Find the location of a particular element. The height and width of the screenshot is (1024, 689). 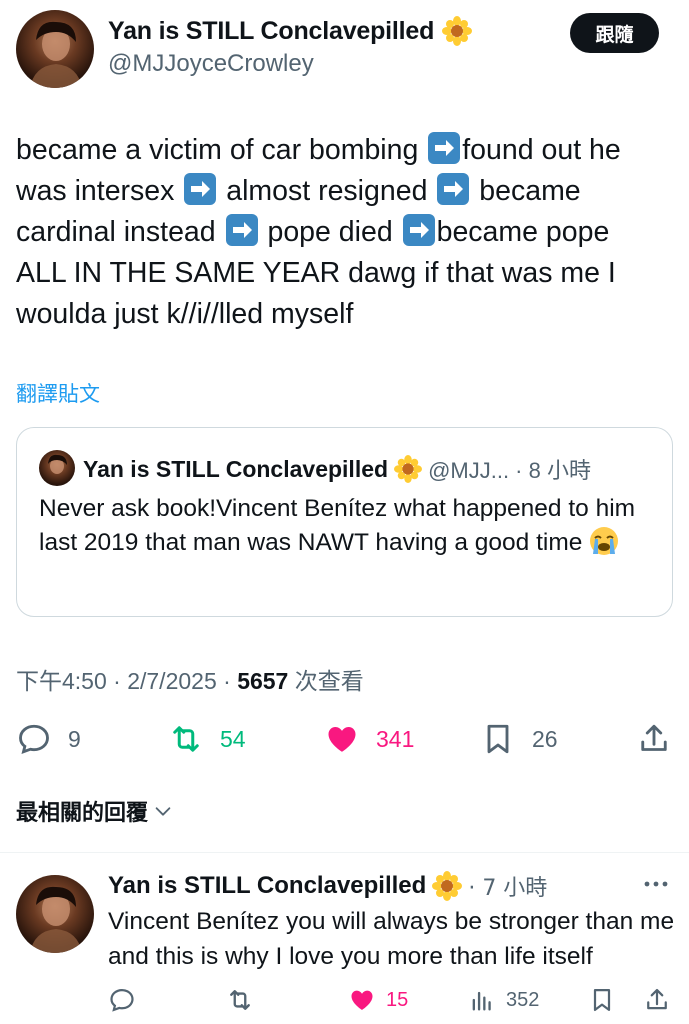

reply-actions: 15 352 is located at coordinates (390, 1000).